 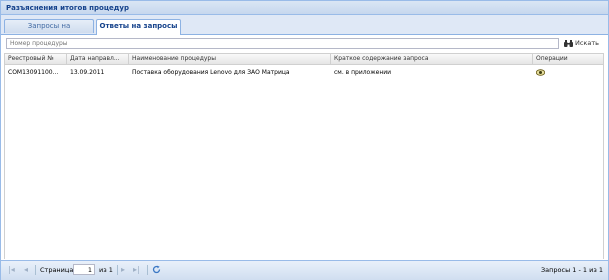 What do you see at coordinates (568, 43) in the screenshot?
I see `binoculars-icon` at bounding box center [568, 43].